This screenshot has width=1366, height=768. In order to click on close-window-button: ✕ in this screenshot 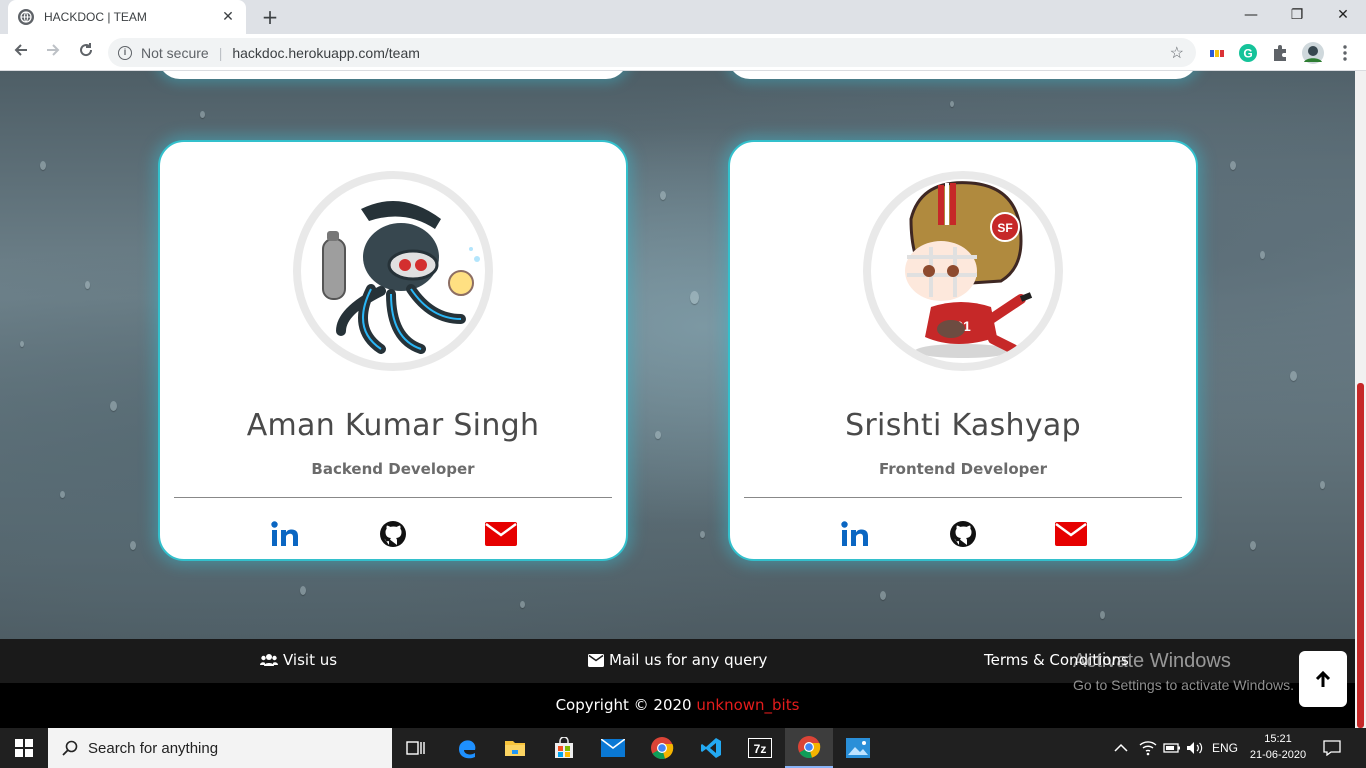, I will do `click(1343, 15)`.